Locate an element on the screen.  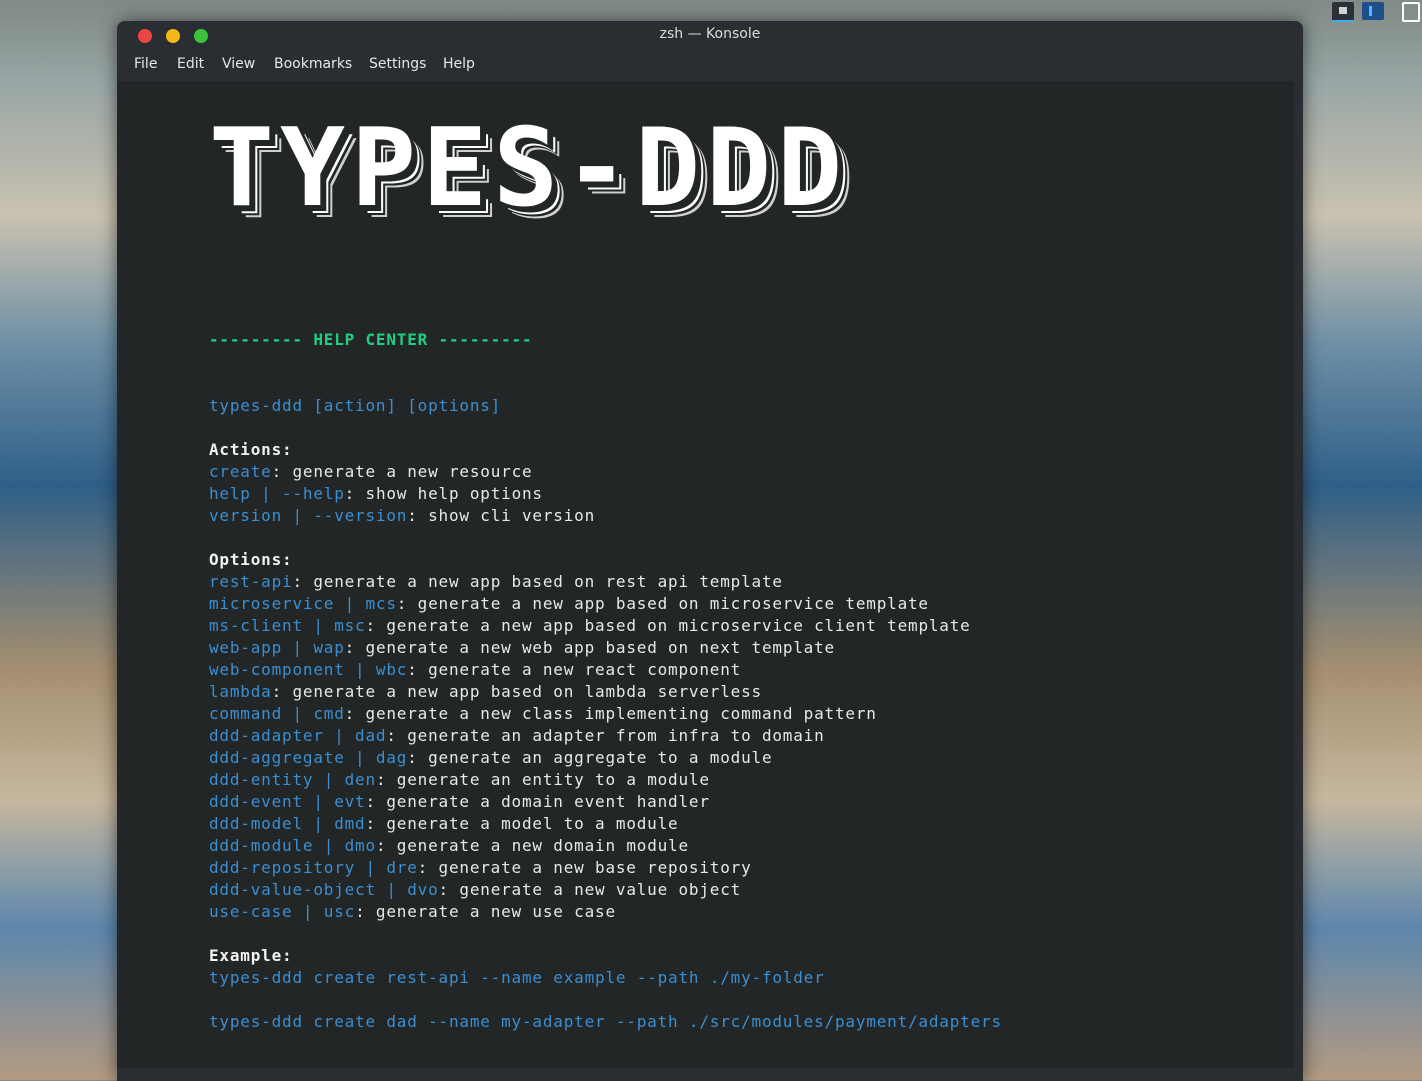
option-command: ms-client | msc is located at coordinates (287, 625).